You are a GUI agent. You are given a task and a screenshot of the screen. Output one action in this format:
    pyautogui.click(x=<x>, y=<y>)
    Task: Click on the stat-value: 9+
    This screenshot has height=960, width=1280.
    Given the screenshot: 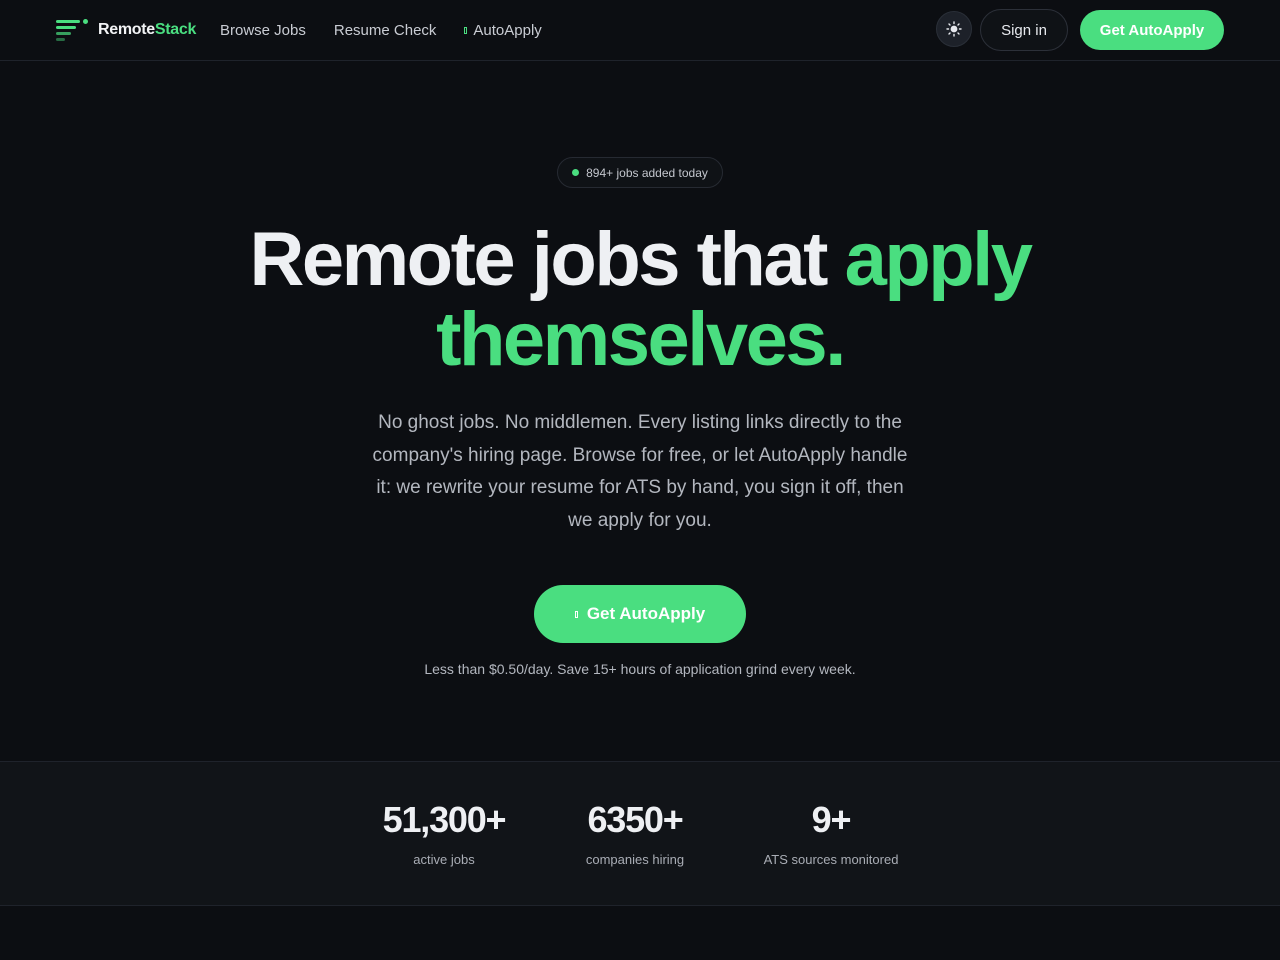 What is the action you would take?
    pyautogui.click(x=831, y=819)
    